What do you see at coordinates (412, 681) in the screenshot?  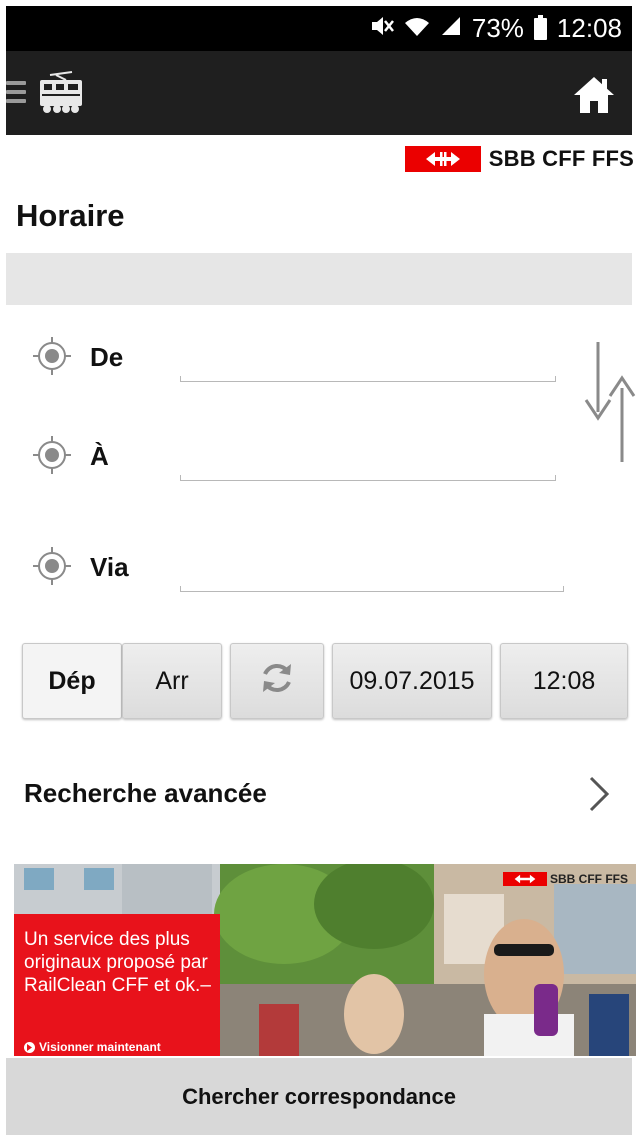 I see `date-button: 09.07.2015` at bounding box center [412, 681].